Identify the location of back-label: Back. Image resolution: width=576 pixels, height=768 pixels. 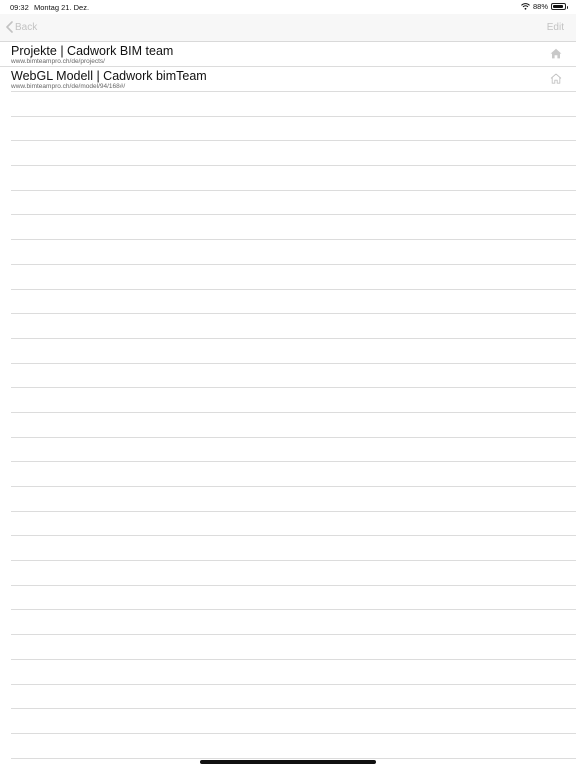
(26, 27).